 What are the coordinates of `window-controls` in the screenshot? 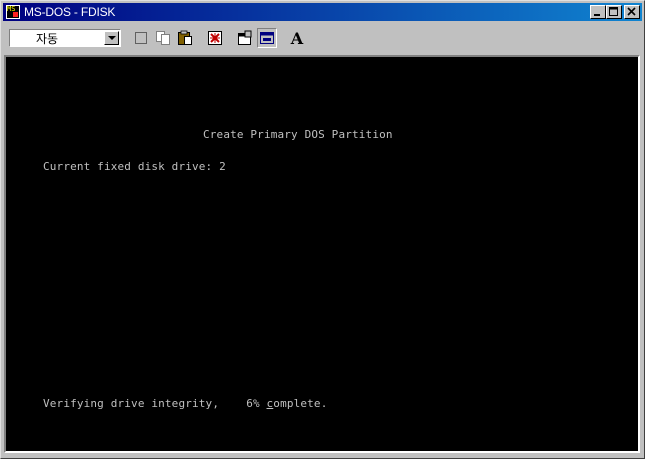 It's located at (615, 12).